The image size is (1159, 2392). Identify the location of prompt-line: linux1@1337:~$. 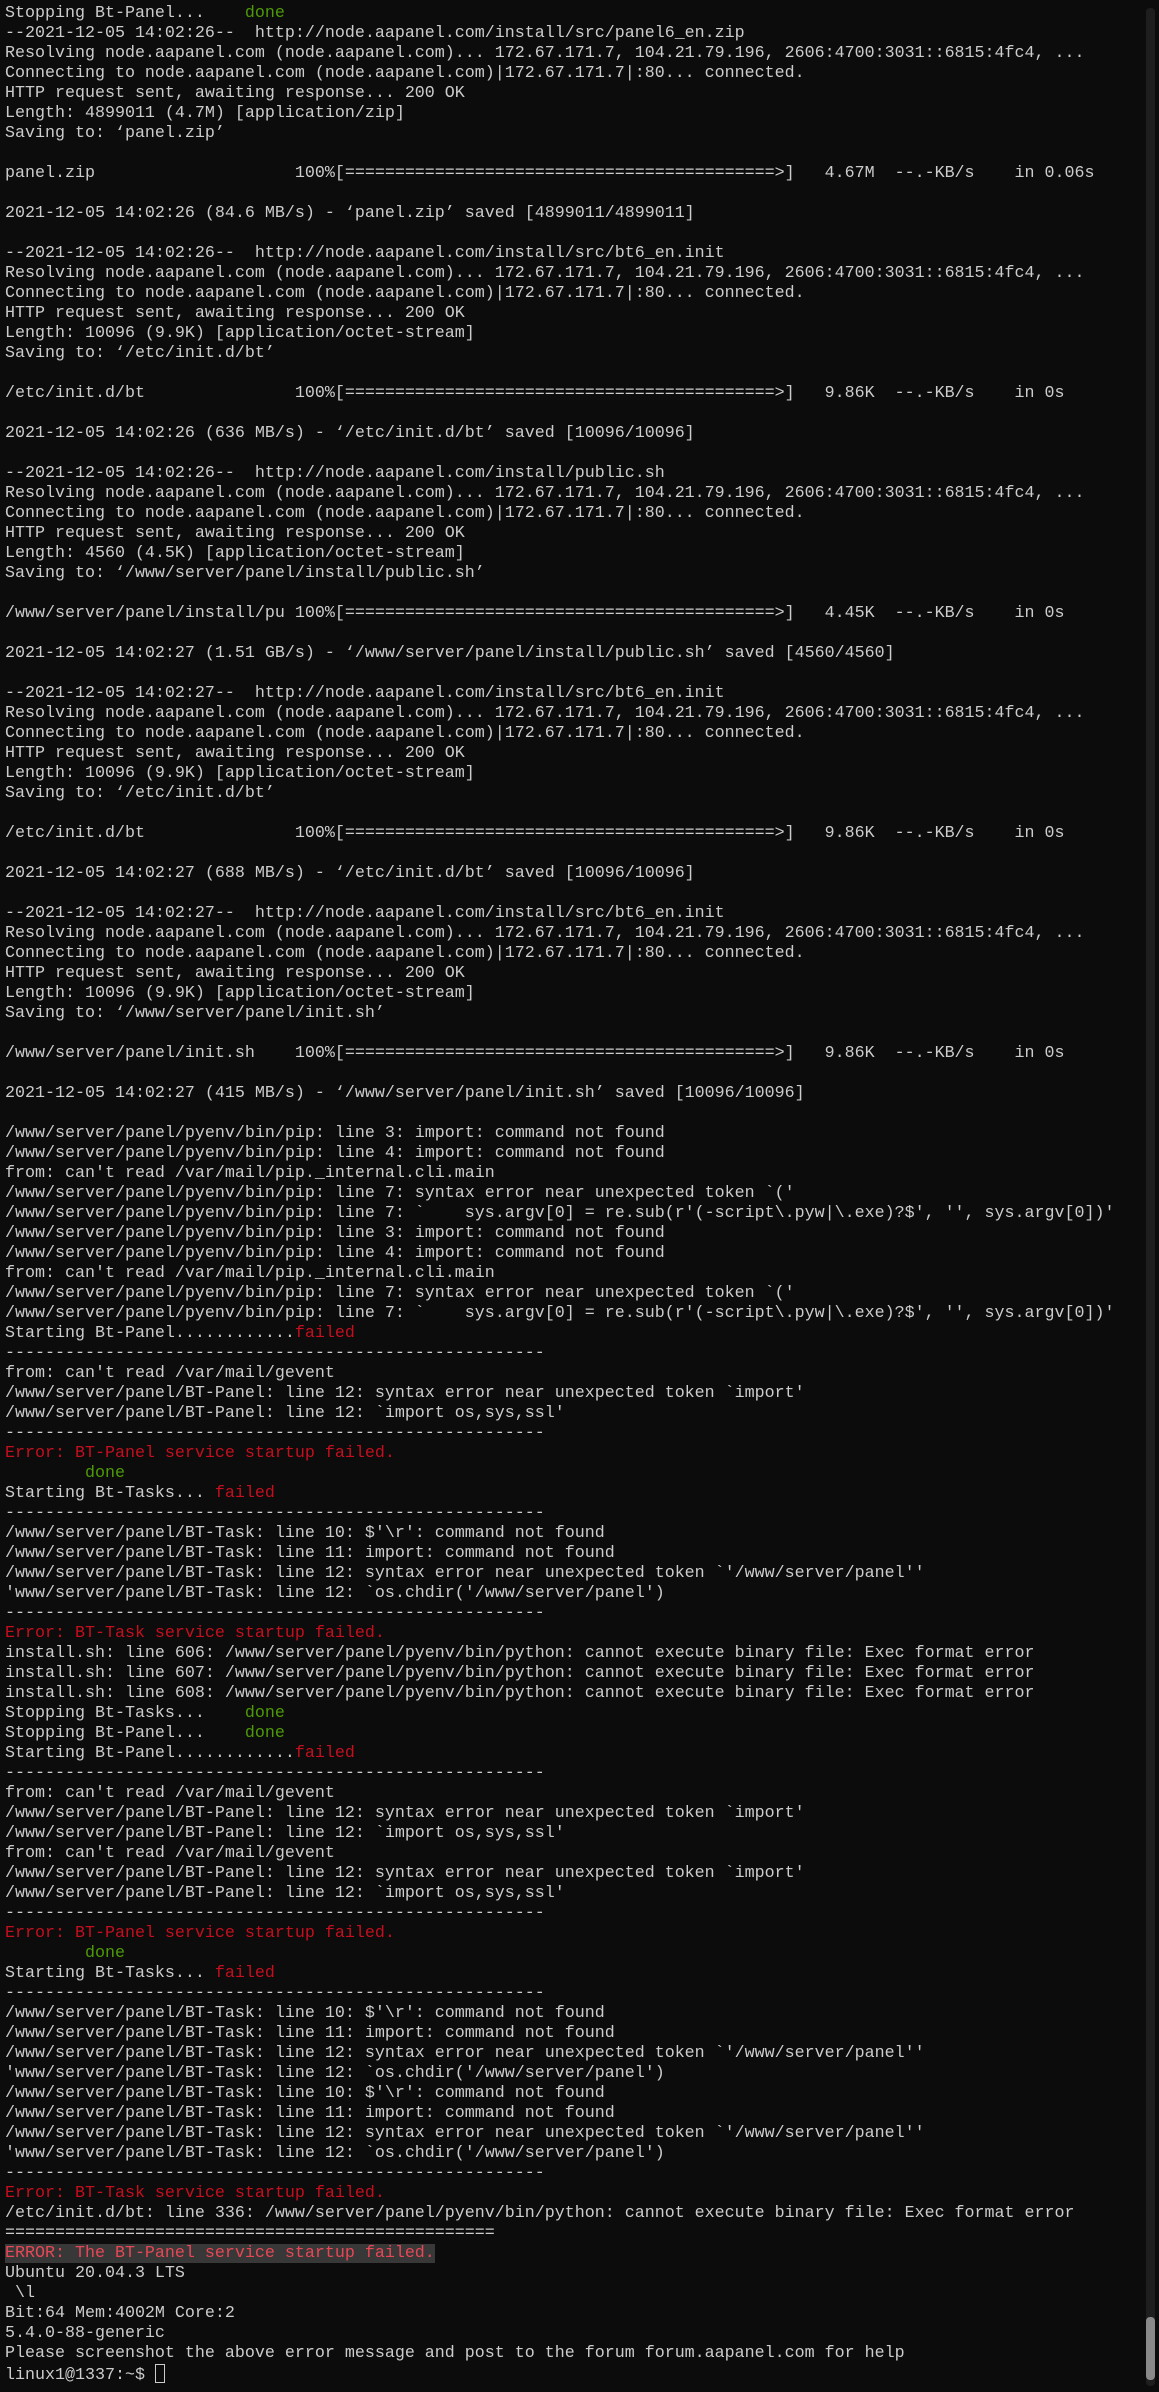
(574, 2374).